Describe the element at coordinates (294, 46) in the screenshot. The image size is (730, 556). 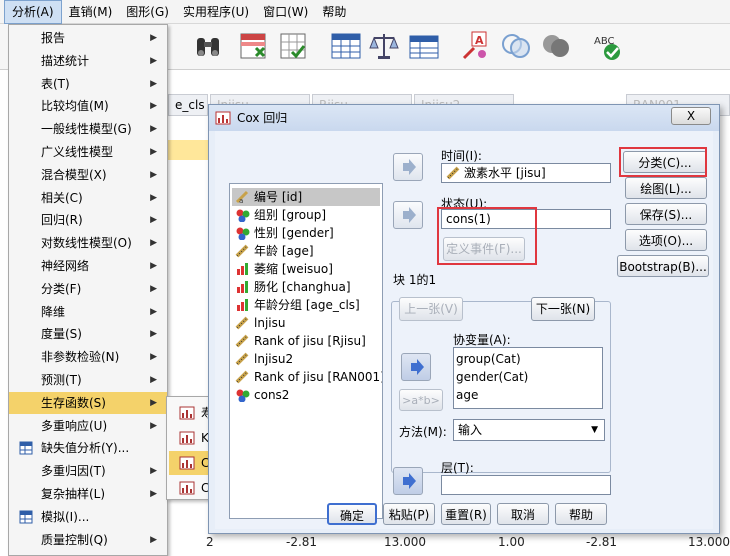
I see `select-cases-icon` at that location.